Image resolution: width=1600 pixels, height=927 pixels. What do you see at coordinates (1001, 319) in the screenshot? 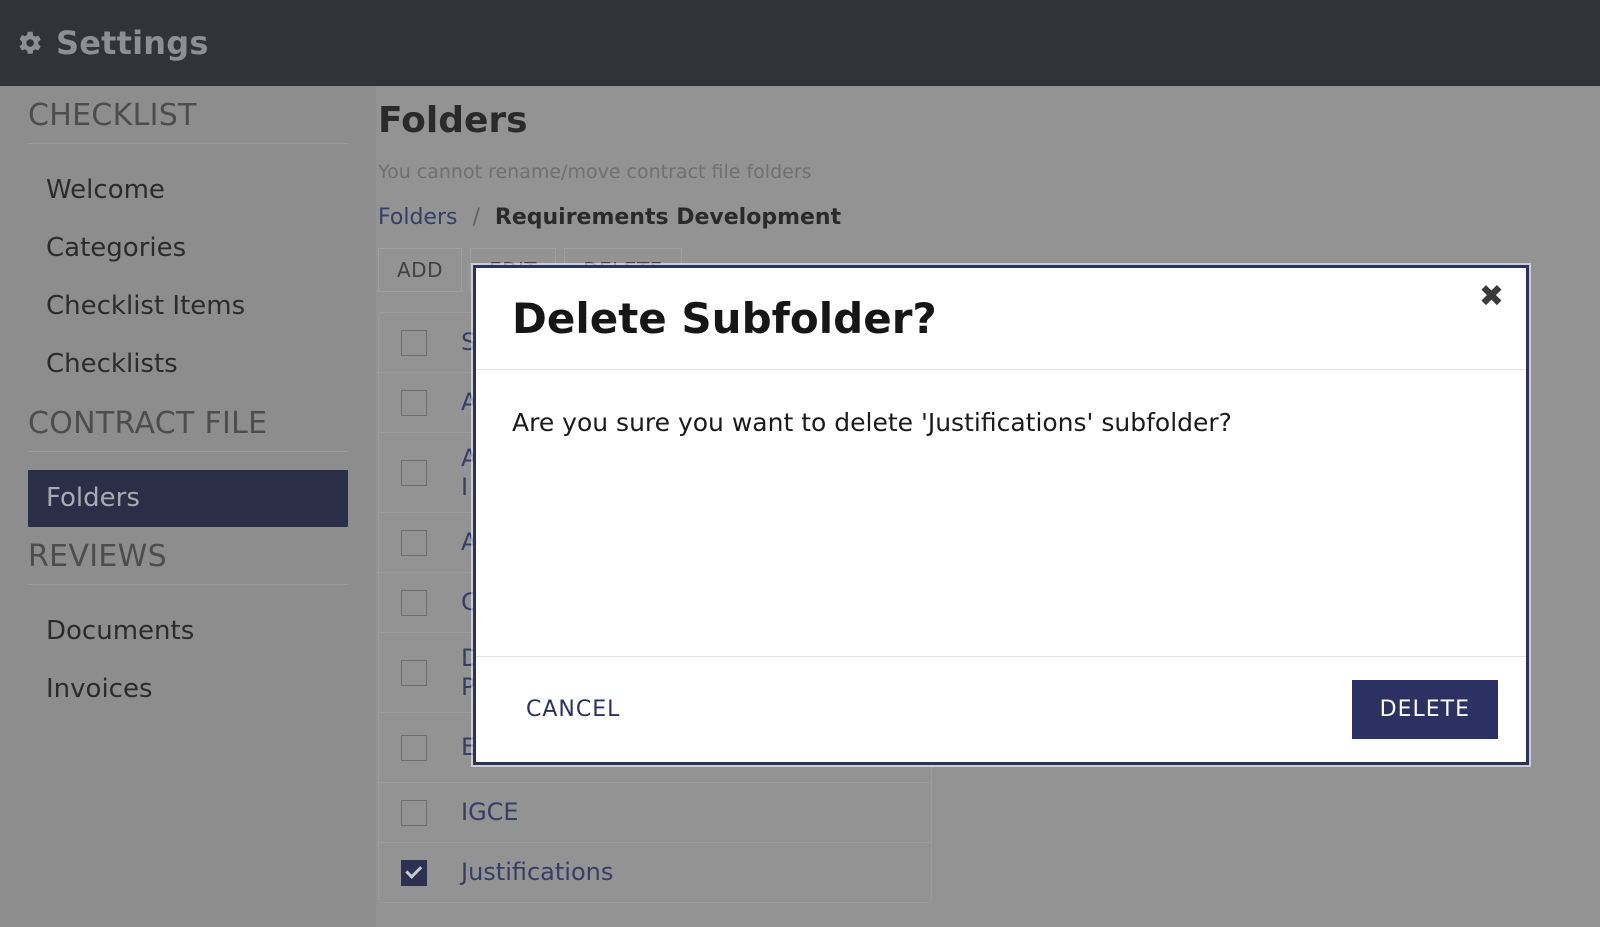
I see `dialog-header: Delete Subfolder? ✖` at bounding box center [1001, 319].